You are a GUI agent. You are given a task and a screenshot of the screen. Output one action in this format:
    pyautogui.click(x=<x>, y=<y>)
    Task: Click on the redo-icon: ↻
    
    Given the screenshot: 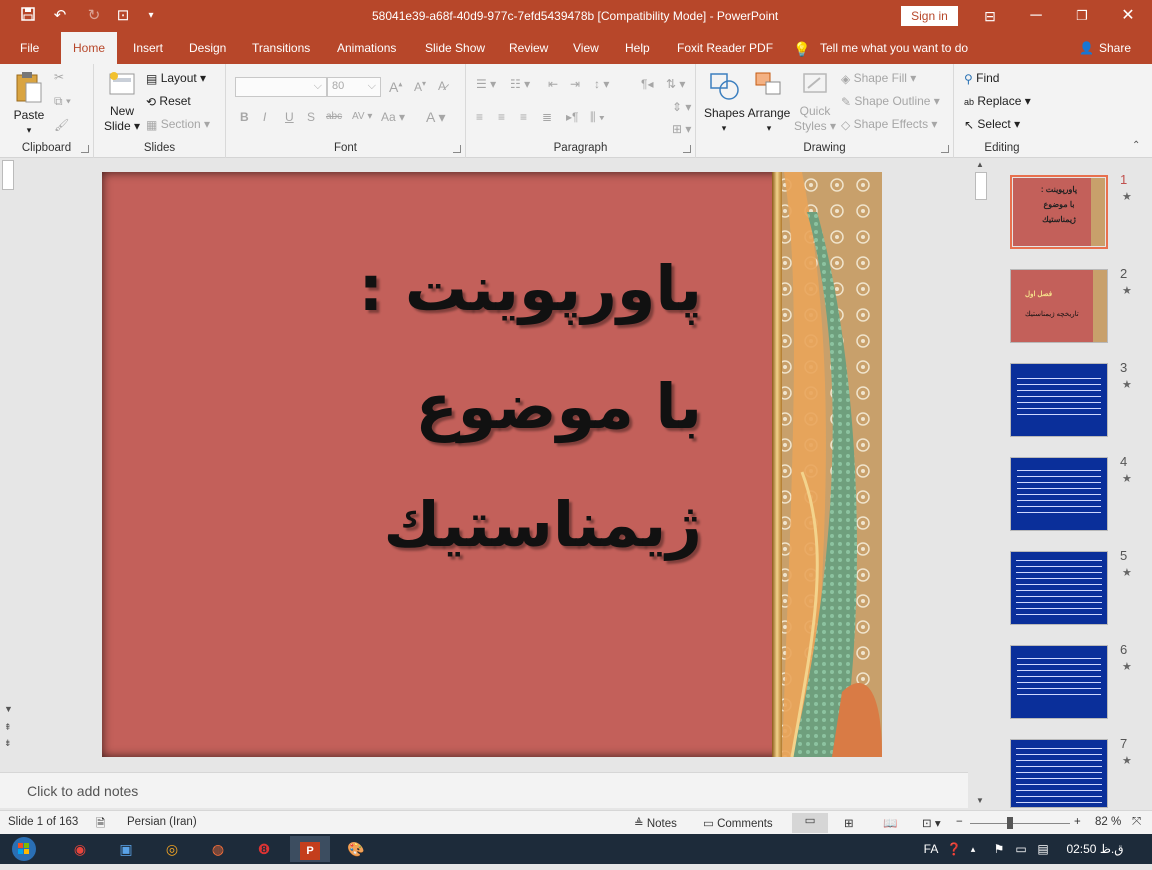 What is the action you would take?
    pyautogui.click(x=94, y=16)
    